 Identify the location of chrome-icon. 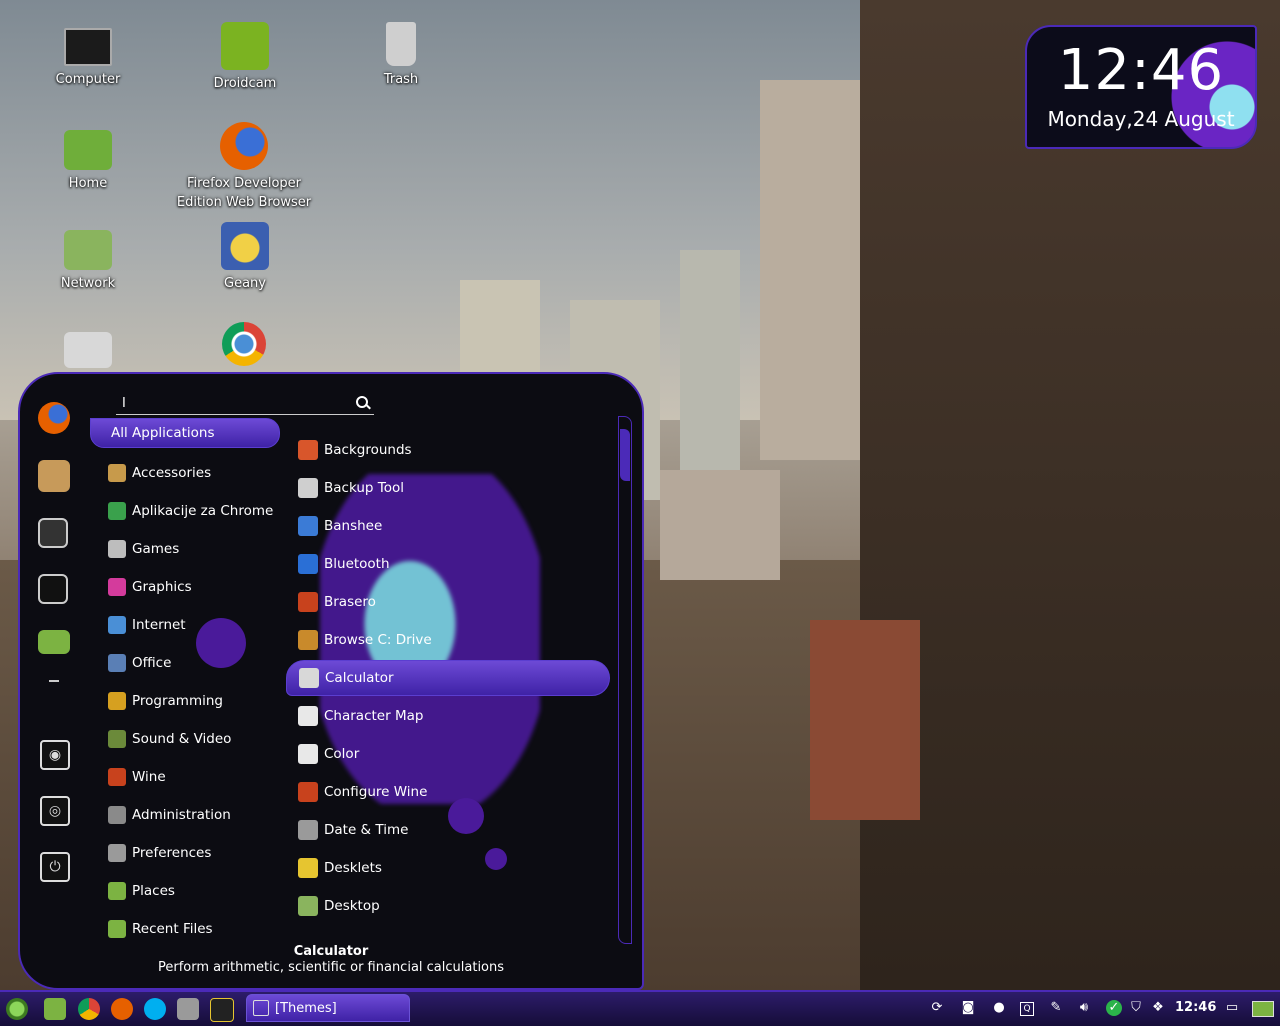
(244, 344).